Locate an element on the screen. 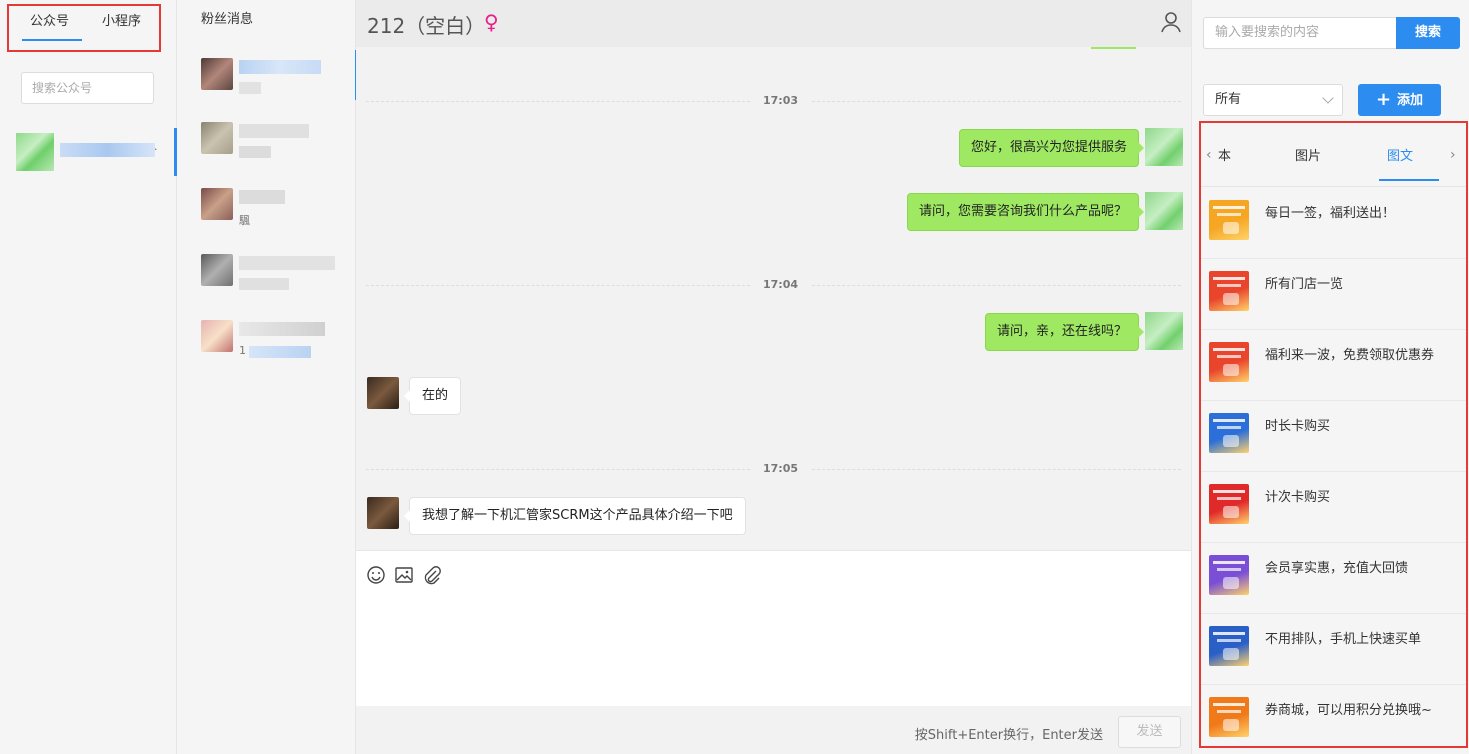  material-filter-select: 所有 is located at coordinates (1273, 100).